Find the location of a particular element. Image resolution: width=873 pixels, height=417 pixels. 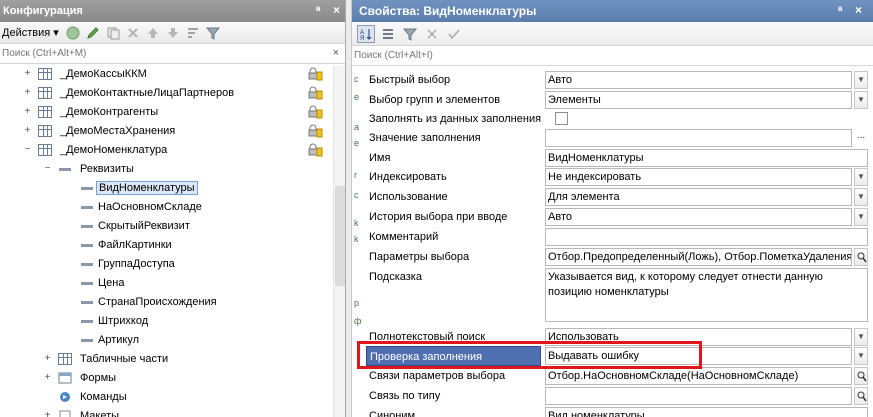

sort-alphabetical-icon: AЯ is located at coordinates (366, 33).